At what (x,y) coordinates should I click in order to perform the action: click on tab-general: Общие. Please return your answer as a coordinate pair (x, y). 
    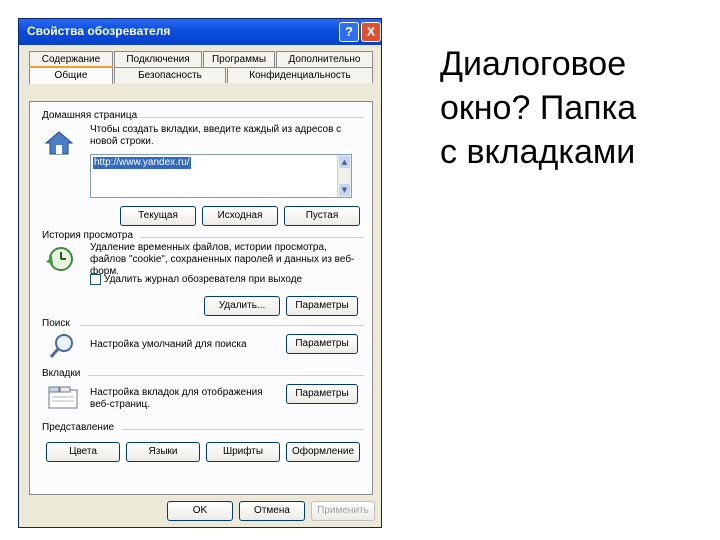
    Looking at the image, I should click on (71, 75).